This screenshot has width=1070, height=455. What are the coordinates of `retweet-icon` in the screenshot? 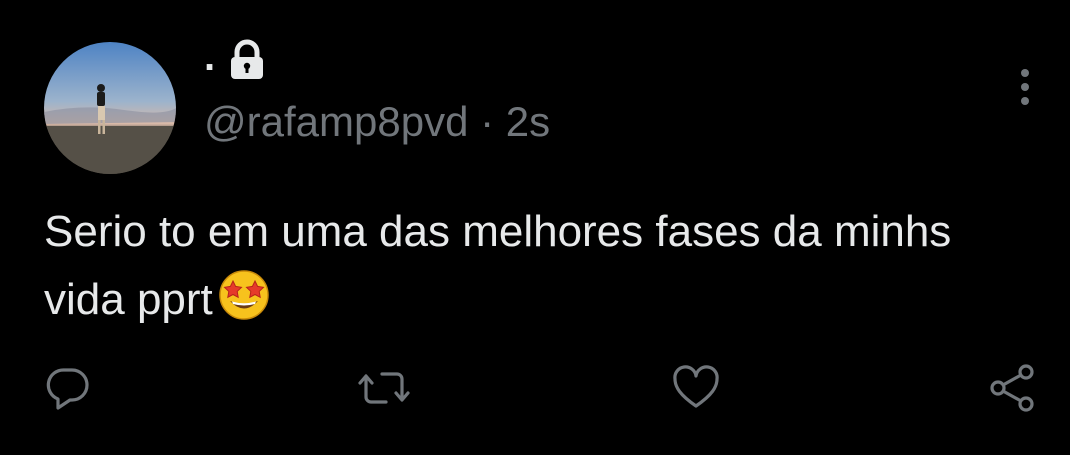 It's located at (384, 388).